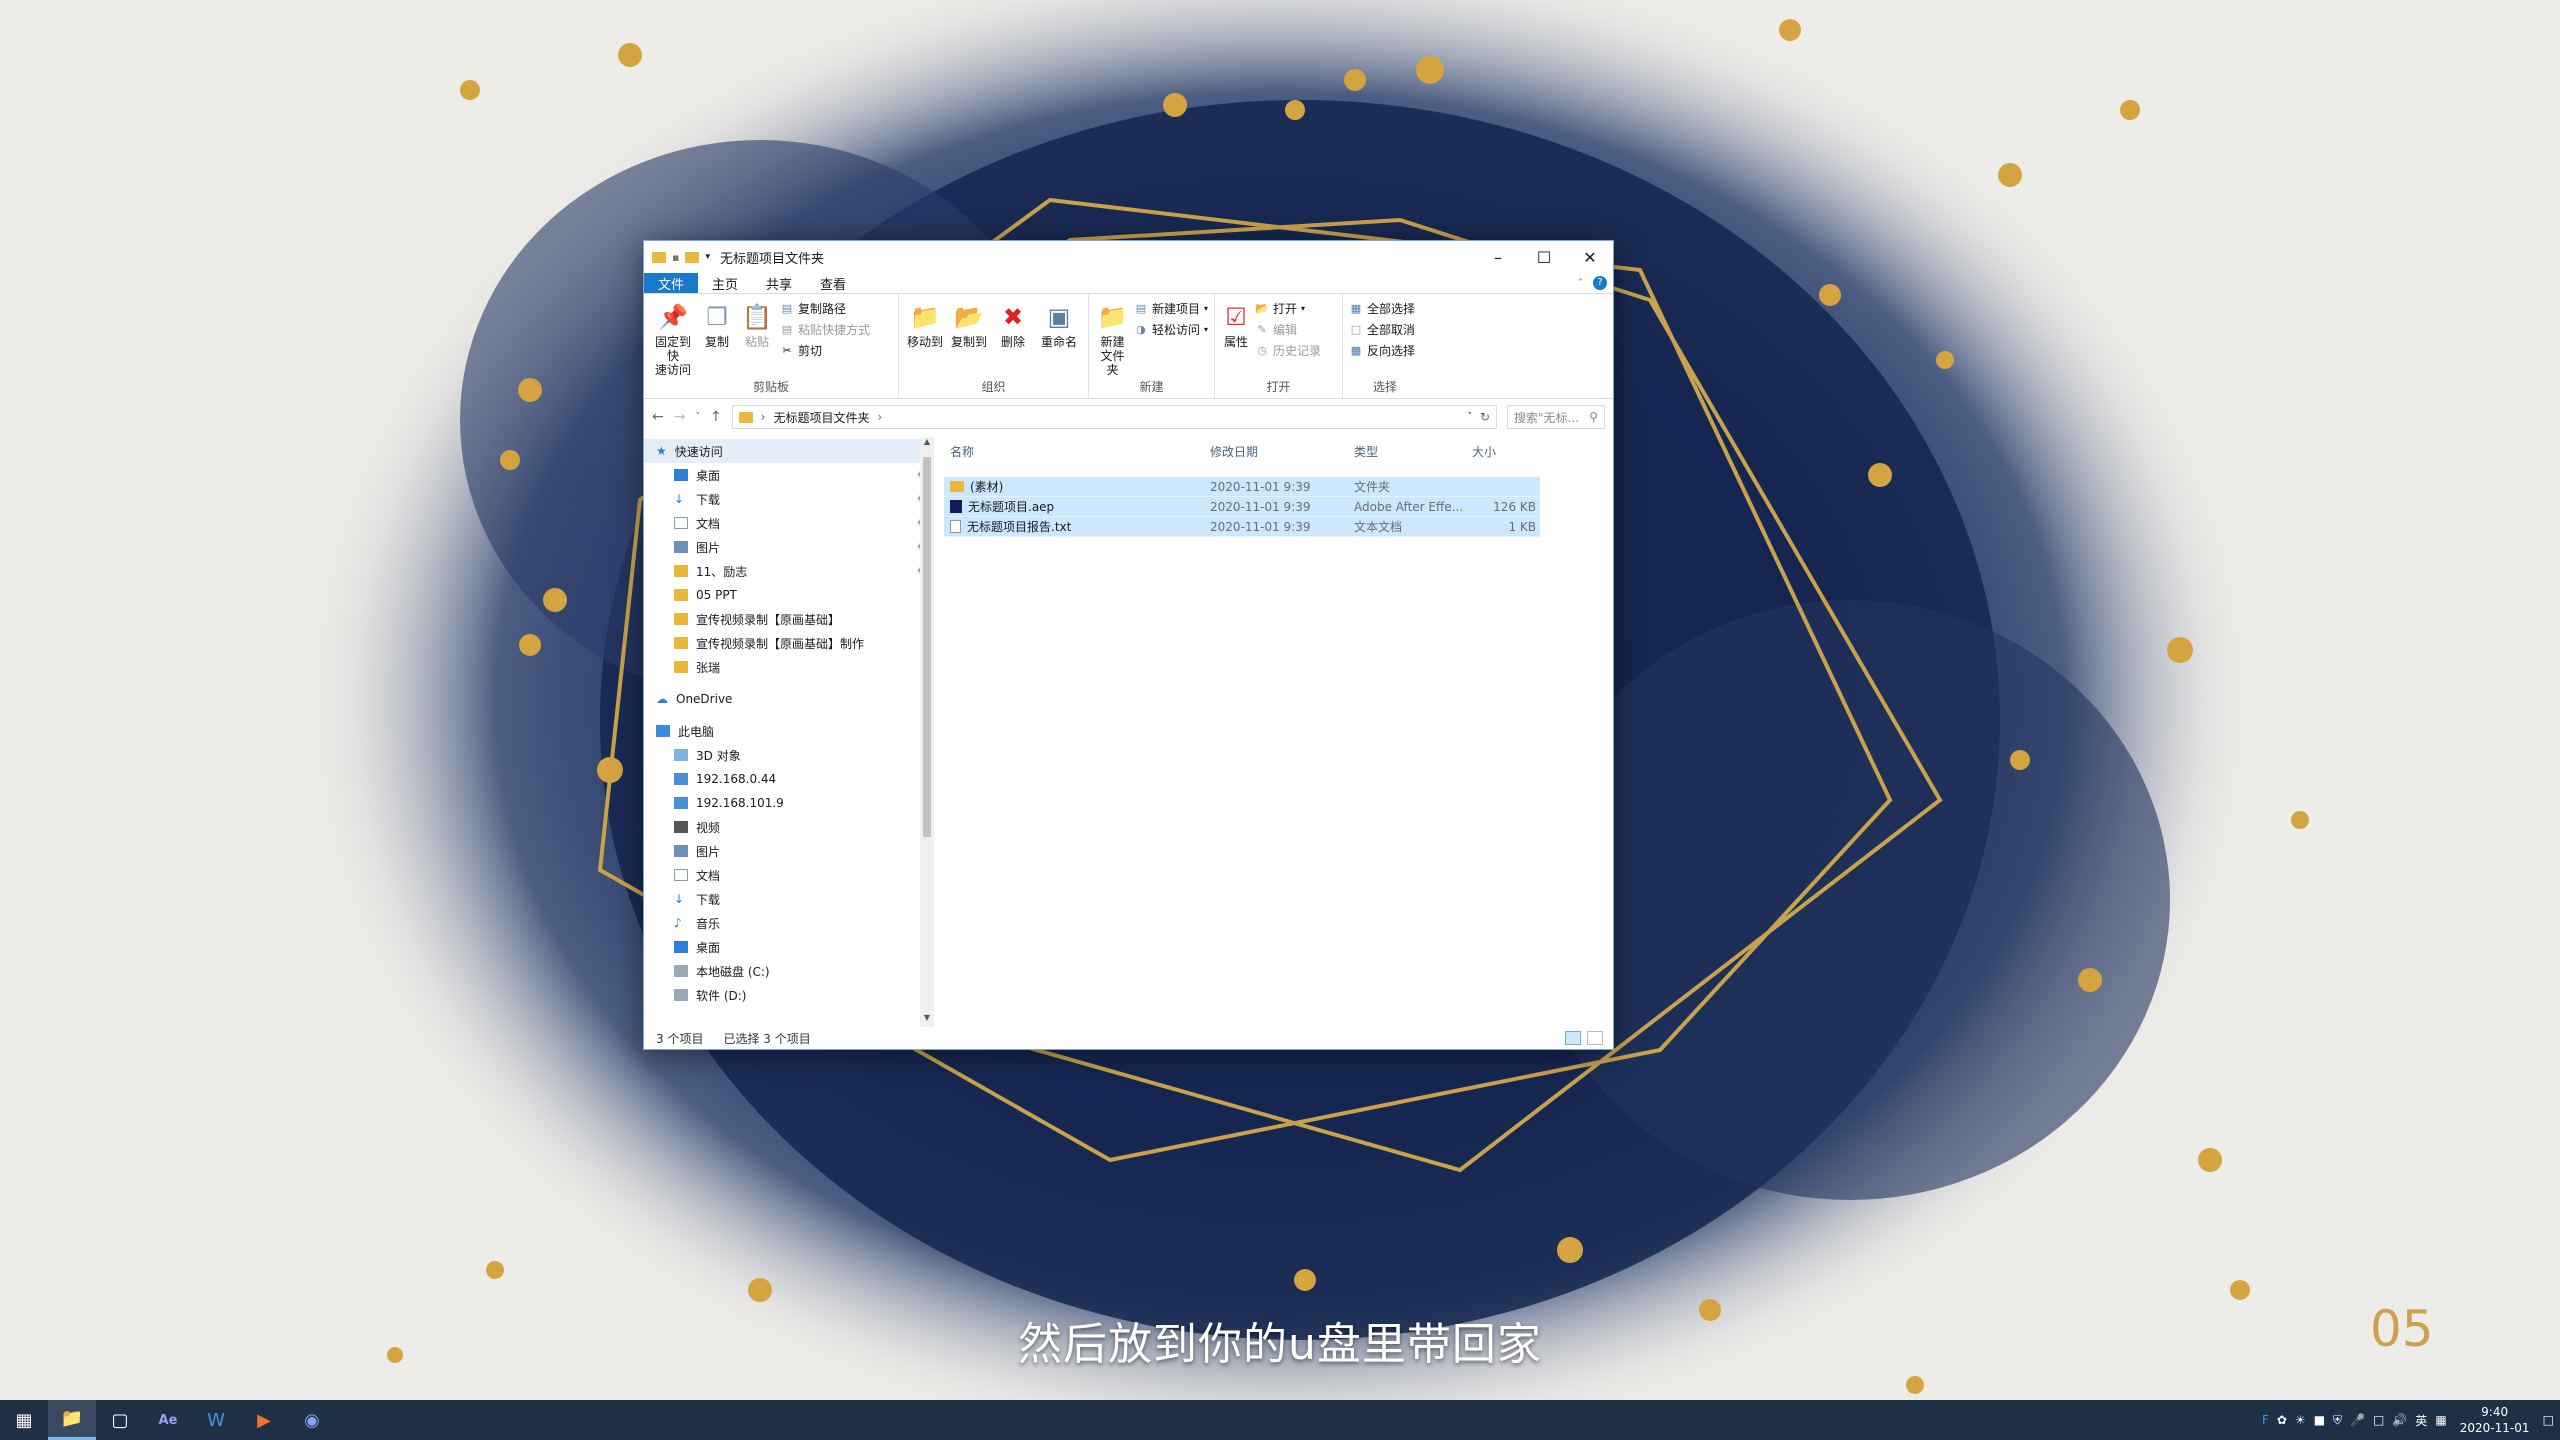 The width and height of the screenshot is (2560, 1440). What do you see at coordinates (72, 1420) in the screenshot?
I see `file-explorer-taskbar-icon: 📁` at bounding box center [72, 1420].